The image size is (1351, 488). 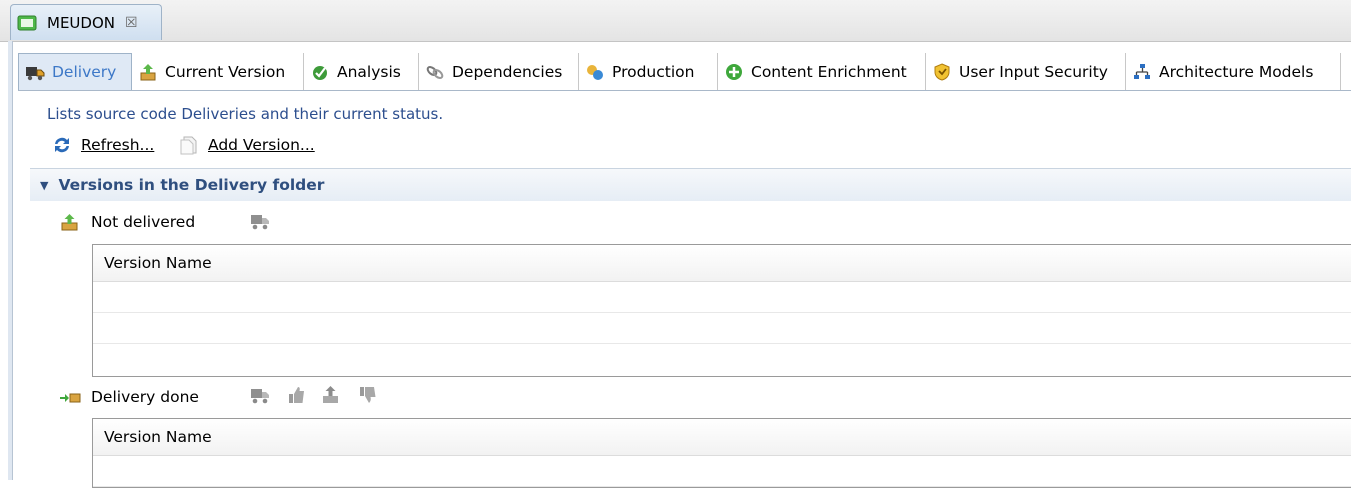 I want to click on tab-analysis: Analysis, so click(x=361, y=71).